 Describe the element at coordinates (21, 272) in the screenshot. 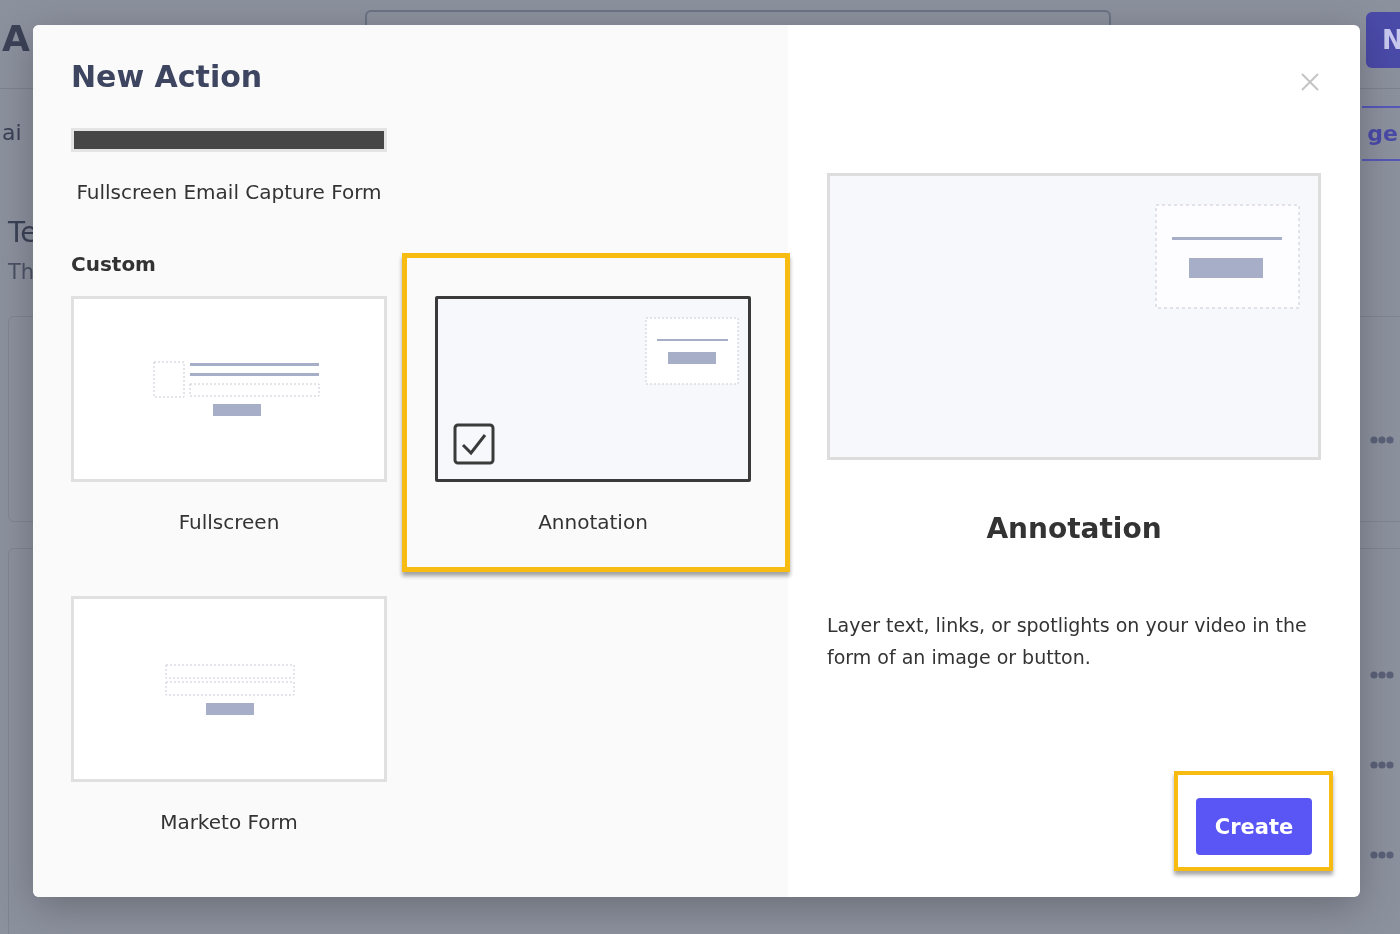

I see `section-text: Th` at that location.